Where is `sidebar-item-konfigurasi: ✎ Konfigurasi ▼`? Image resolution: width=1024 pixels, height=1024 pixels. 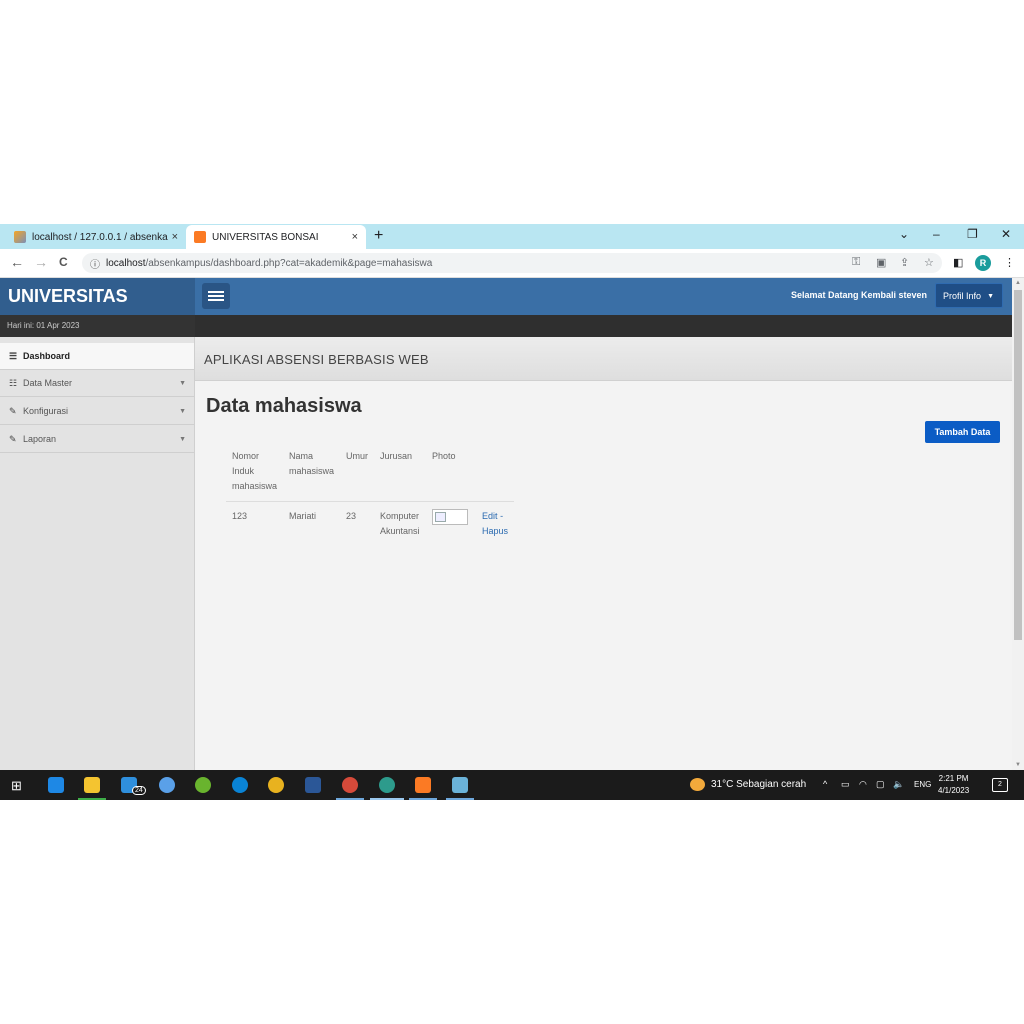
sidebar-item-konfigurasi: ✎ Konfigurasi ▼ is located at coordinates (97, 411).